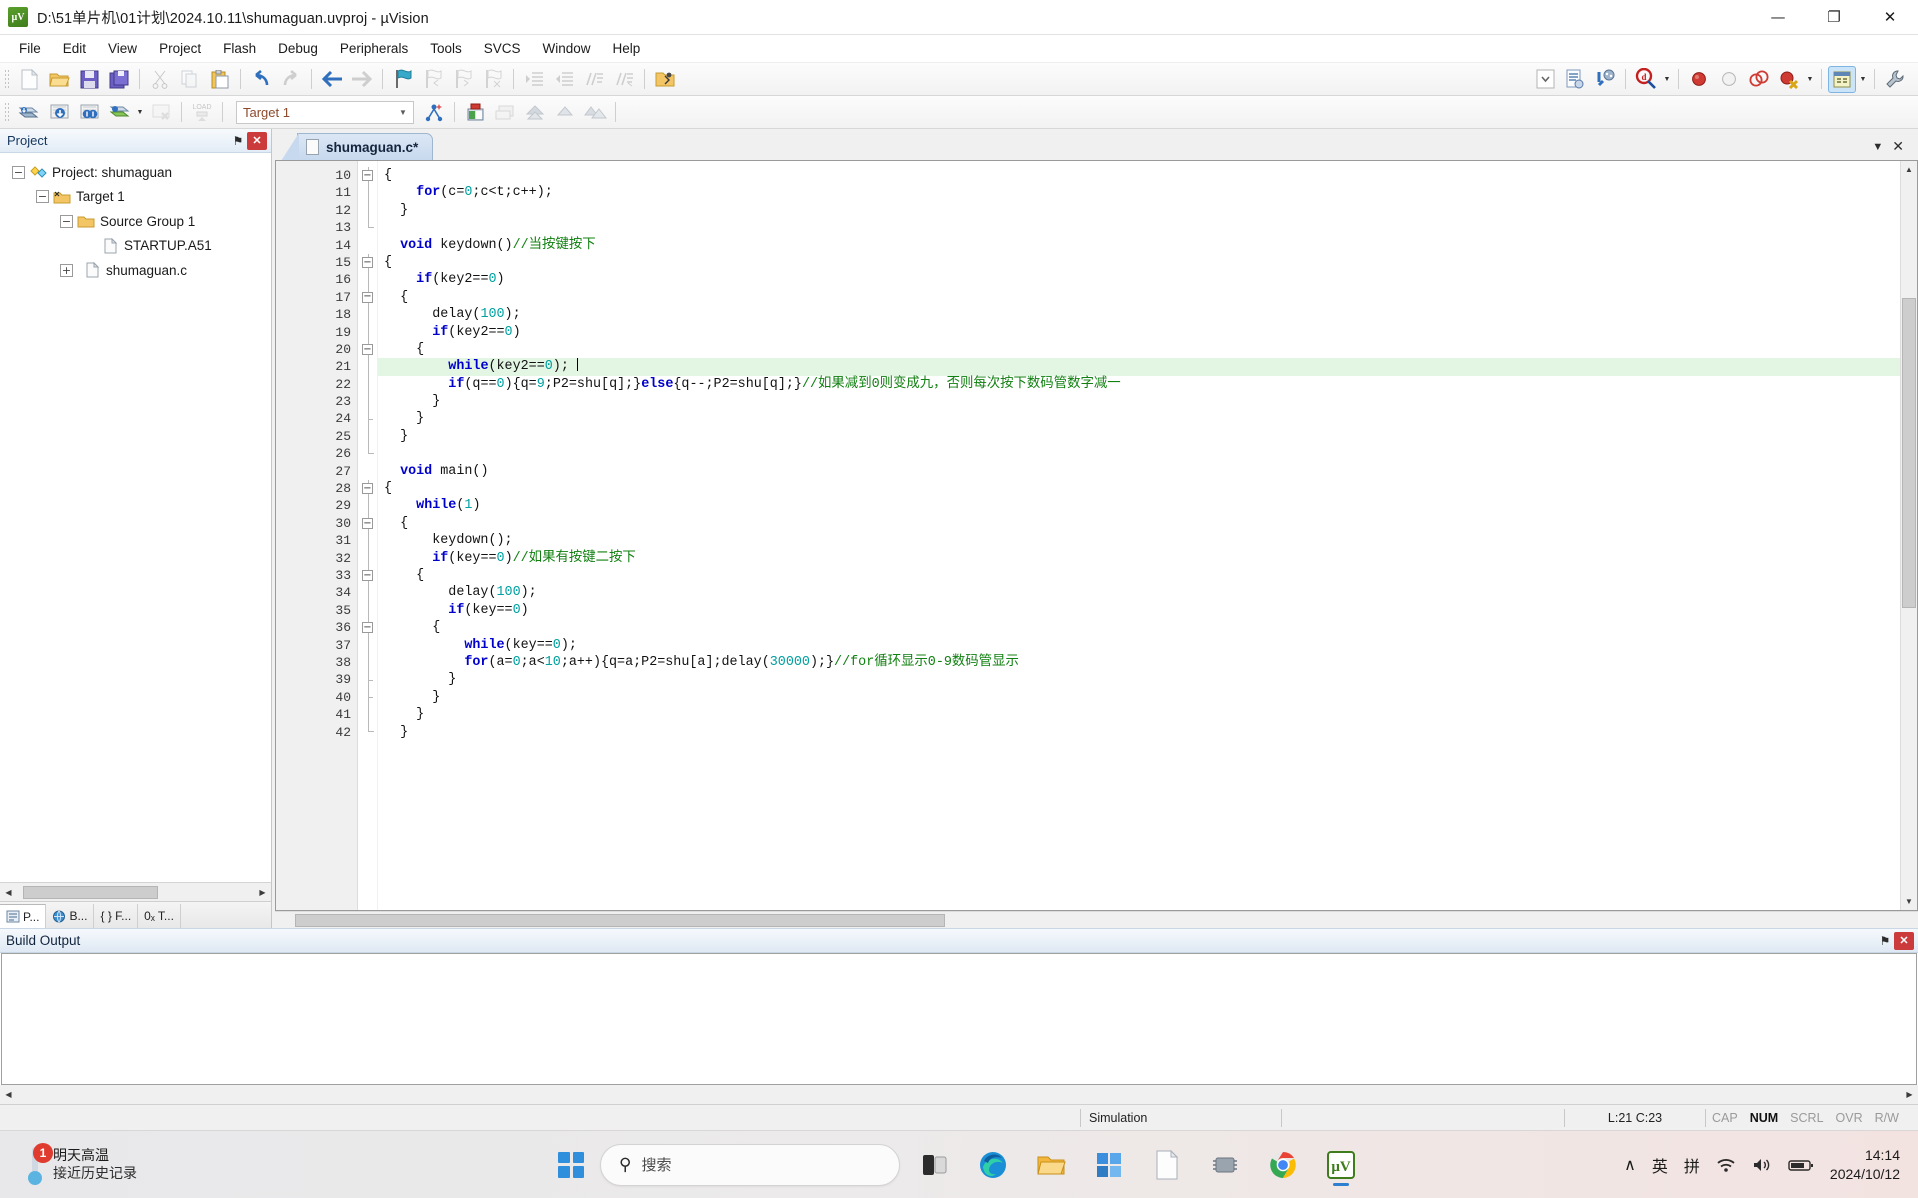 This screenshot has height=1198, width=1918. I want to click on build-icon, so click(59, 112).